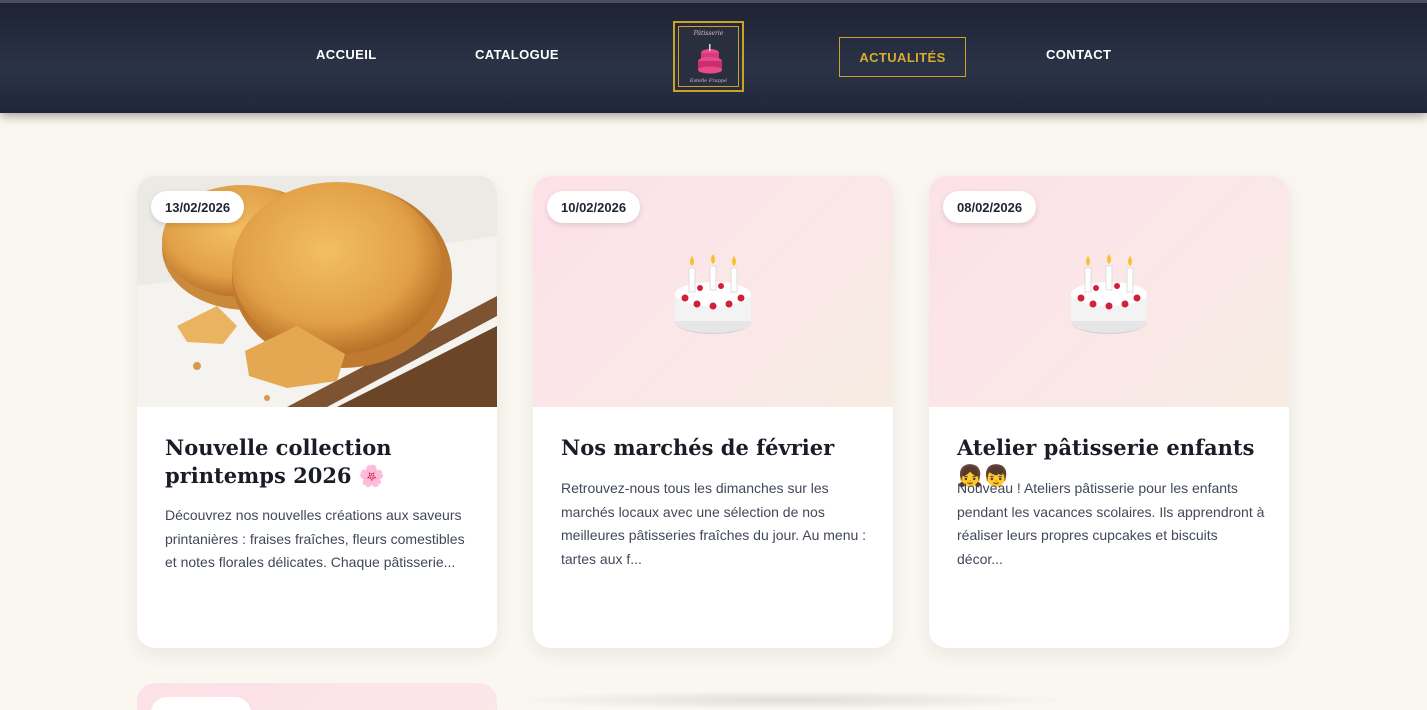  What do you see at coordinates (317, 696) in the screenshot?
I see `news-card-partial` at bounding box center [317, 696].